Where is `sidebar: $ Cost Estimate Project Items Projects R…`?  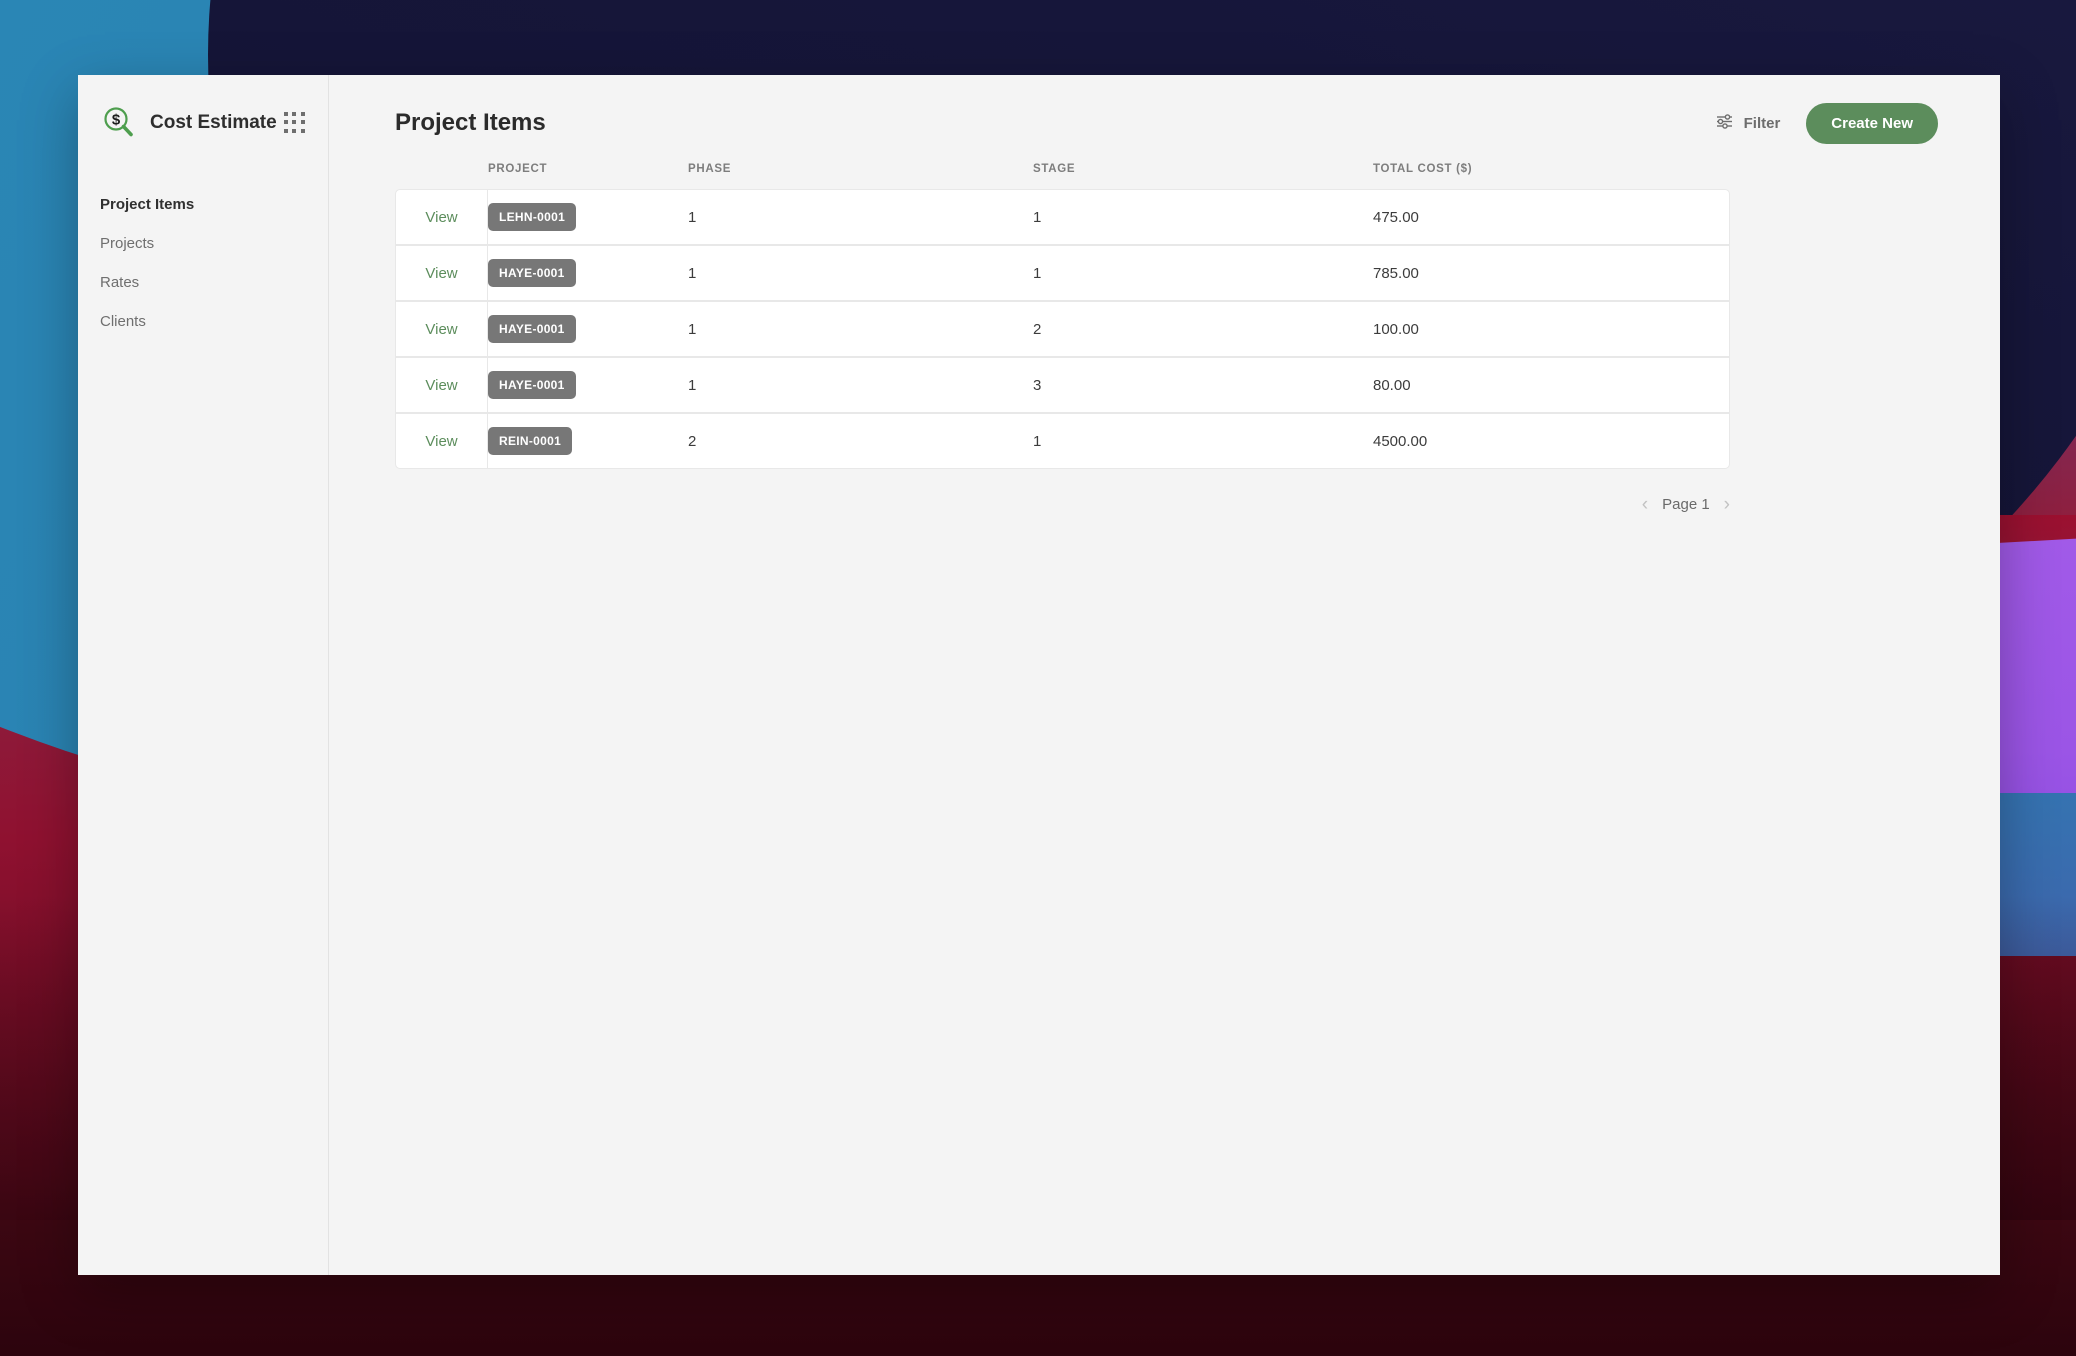
sidebar: $ Cost Estimate Project Items Projects R… is located at coordinates (203, 675).